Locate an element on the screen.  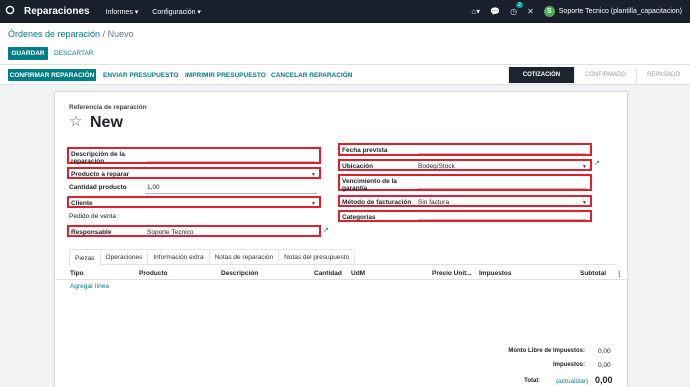
column-options-icon: ⋮ is located at coordinates (619, 274).